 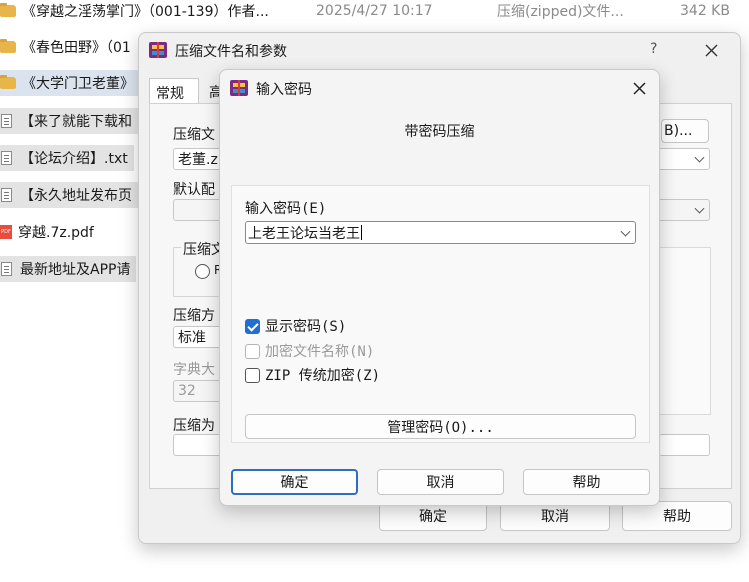 What do you see at coordinates (439, 87) in the screenshot?
I see `password-dialog-titlebar: 输入密码` at bounding box center [439, 87].